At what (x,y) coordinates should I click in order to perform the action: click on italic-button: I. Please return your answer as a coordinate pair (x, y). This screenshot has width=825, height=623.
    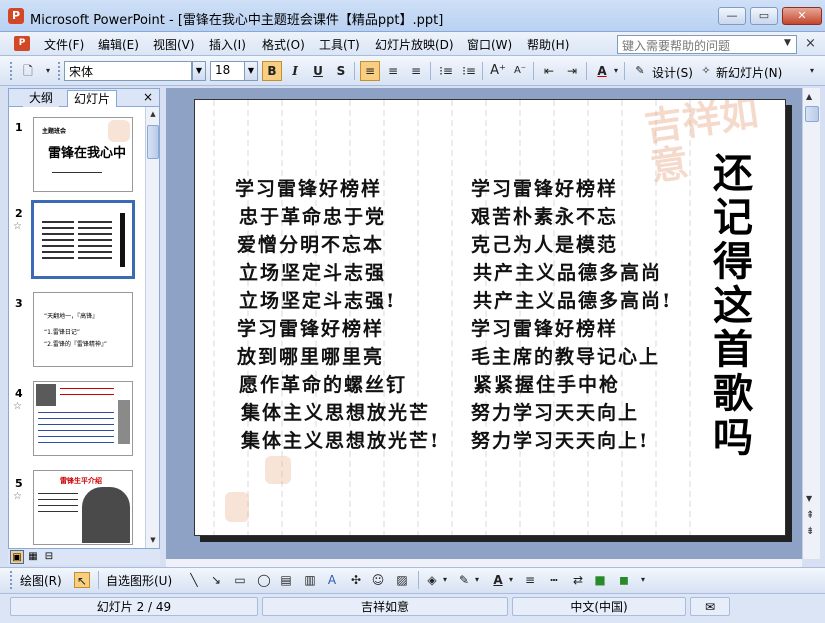
    Looking at the image, I should click on (295, 71).